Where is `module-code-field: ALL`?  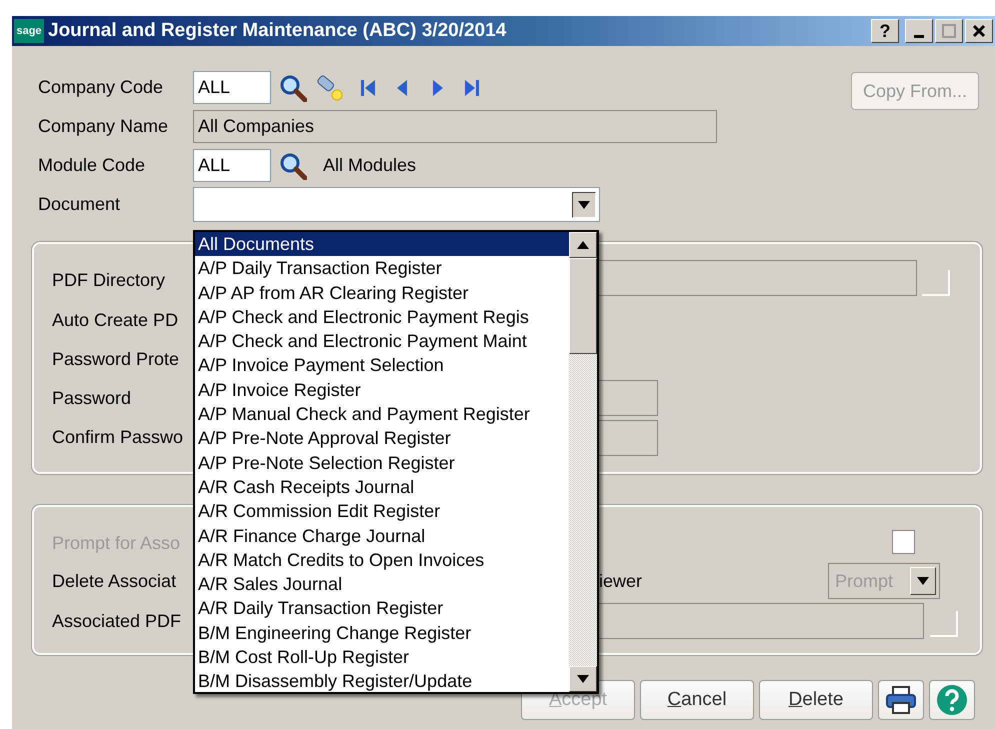 module-code-field: ALL is located at coordinates (232, 165).